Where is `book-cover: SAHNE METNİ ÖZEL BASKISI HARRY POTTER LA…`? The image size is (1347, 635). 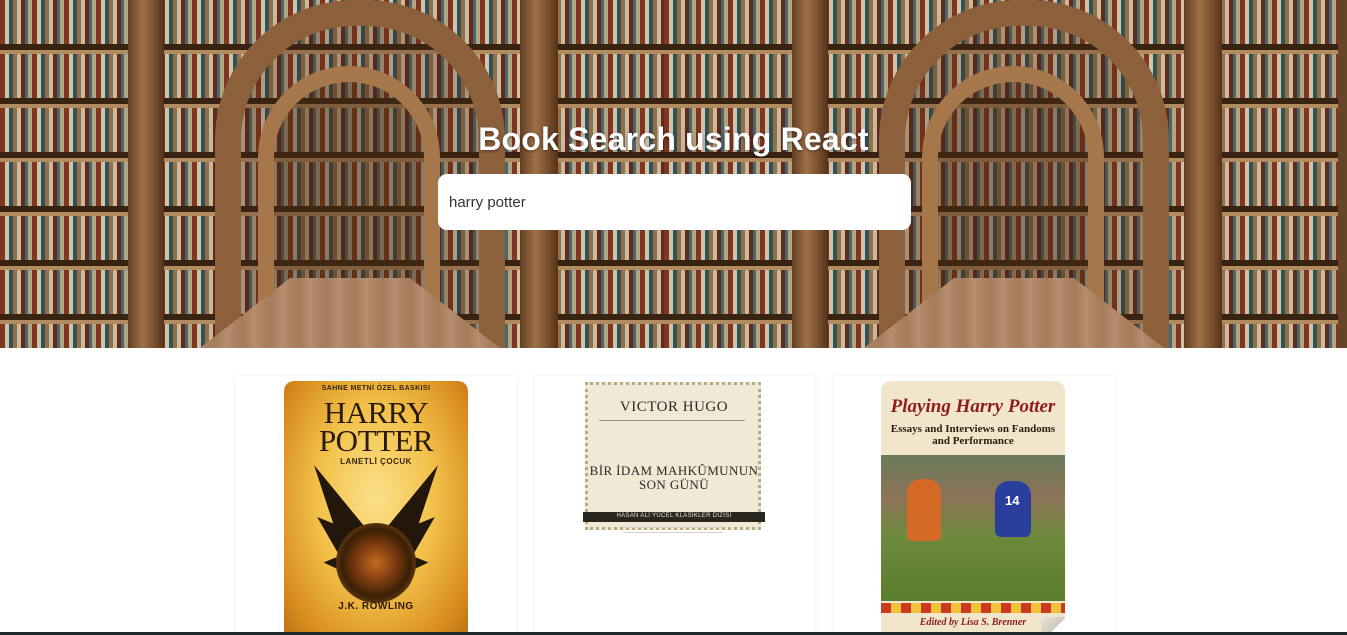
book-cover: SAHNE METNİ ÖZEL BASKISI HARRY POTTER LA… is located at coordinates (376, 508).